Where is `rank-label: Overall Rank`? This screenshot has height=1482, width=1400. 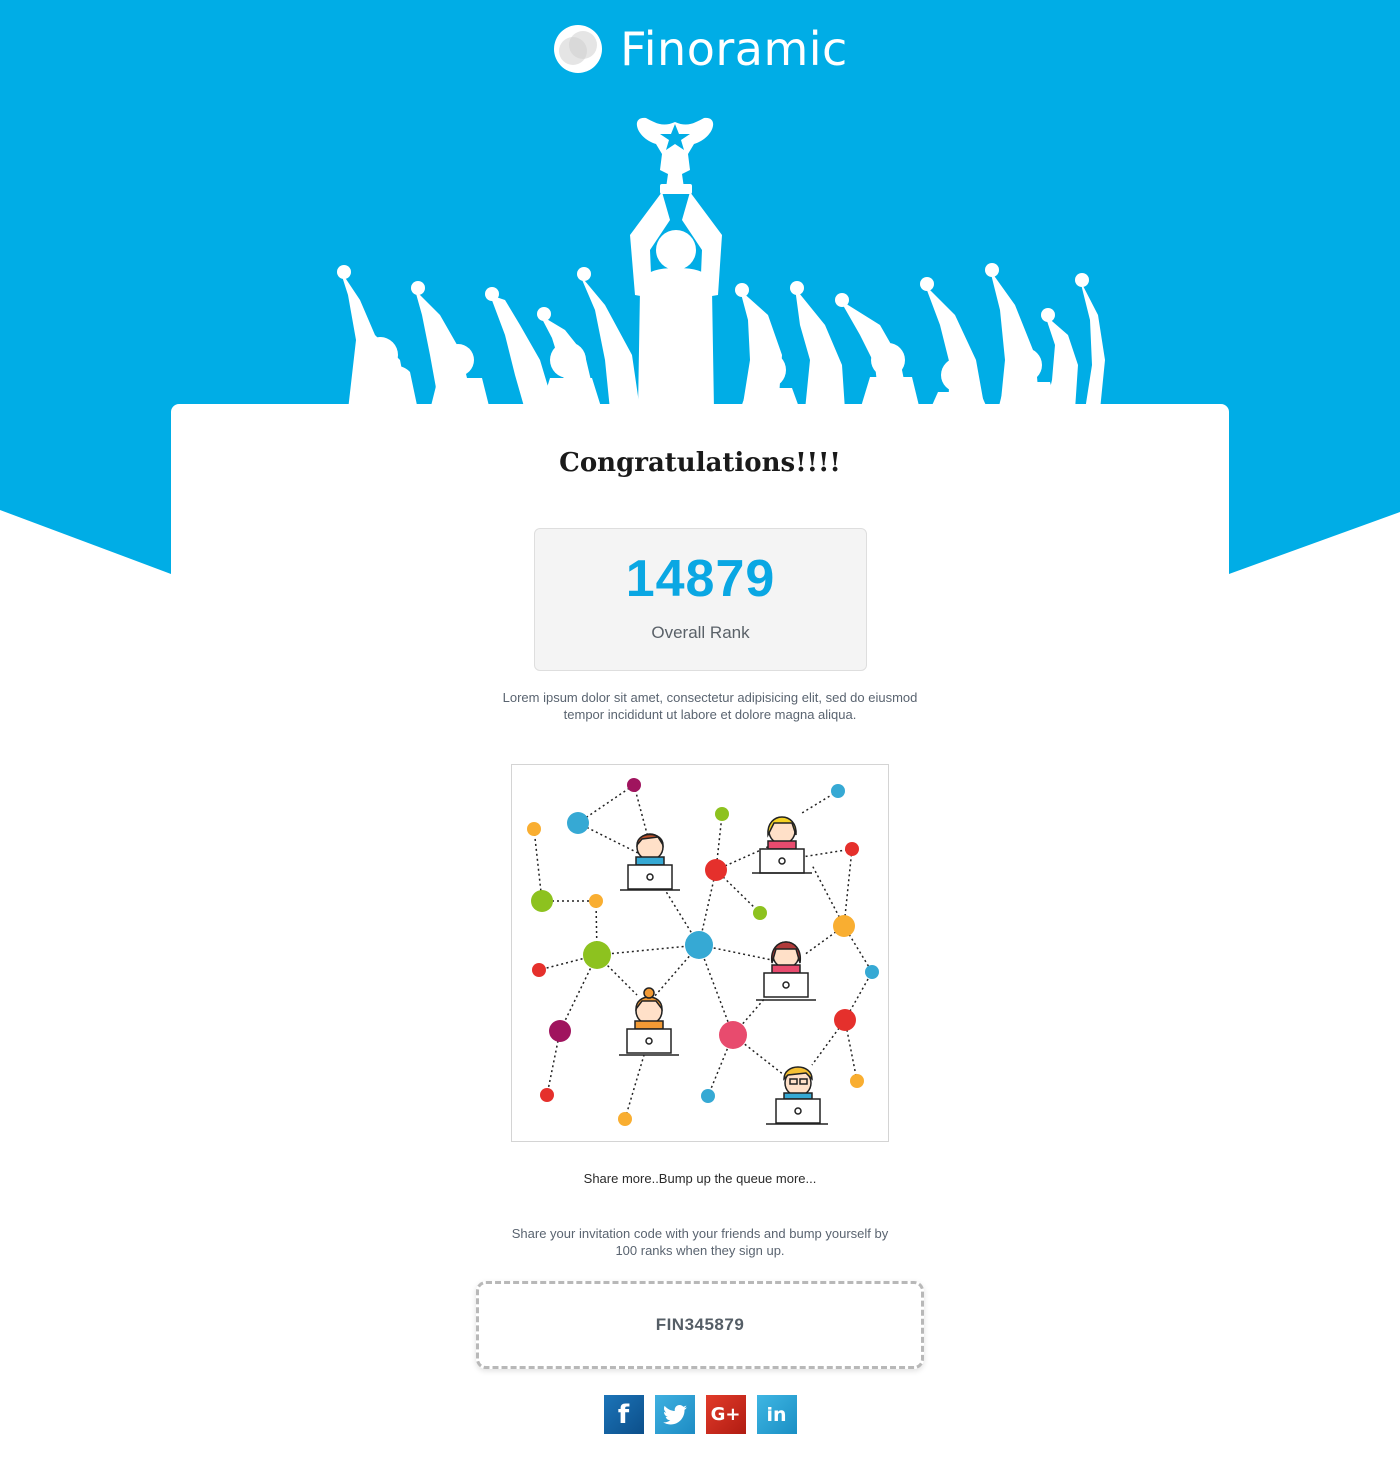
rank-label: Overall Rank is located at coordinates (700, 632).